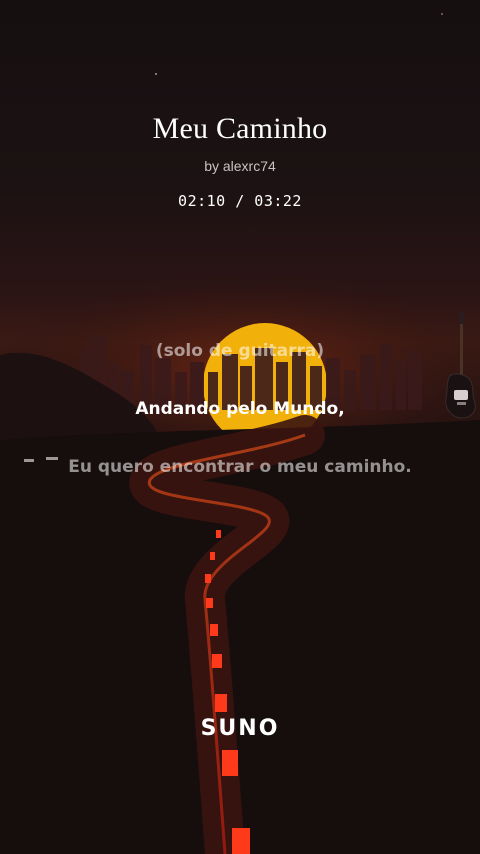 Image resolution: width=480 pixels, height=854 pixels. Describe the element at coordinates (240, 409) in the screenshot. I see `lyric-line-current: Andando pelo Mundo,` at that location.